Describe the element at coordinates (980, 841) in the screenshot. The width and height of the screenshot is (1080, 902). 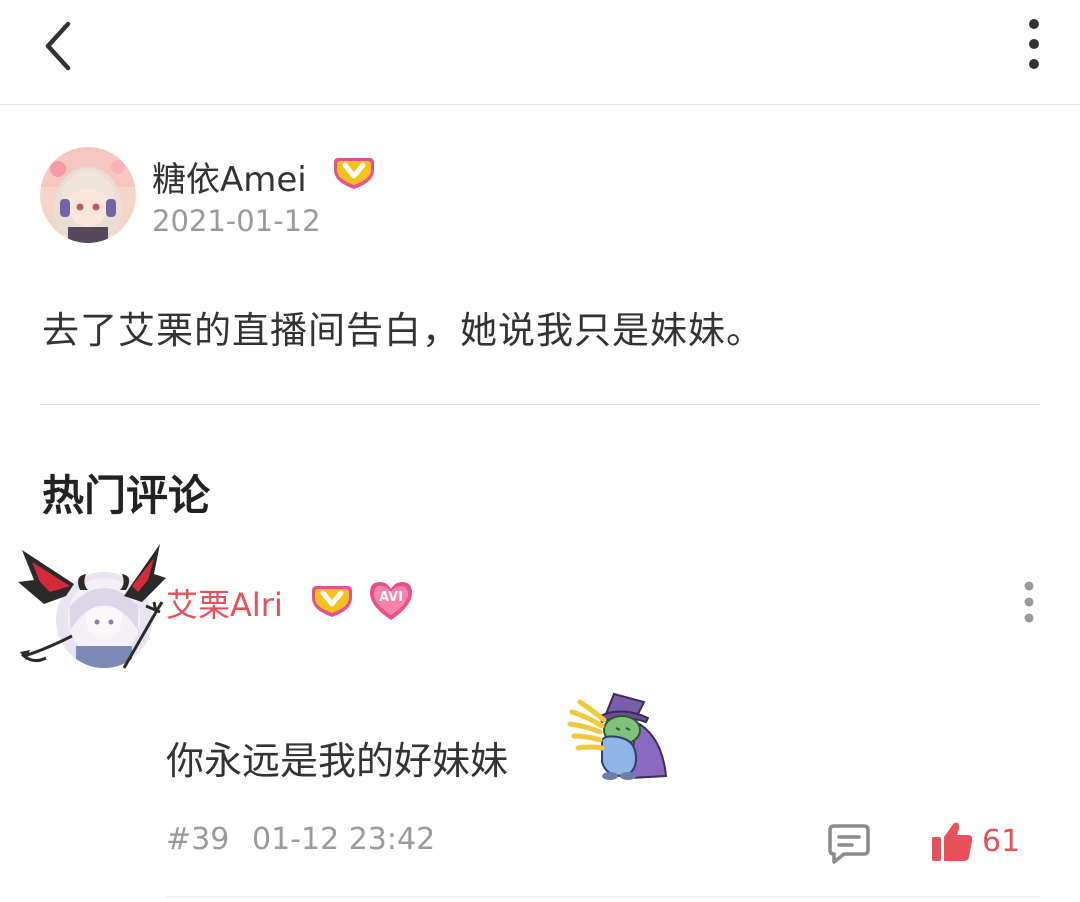
I see `like-button: 61` at that location.